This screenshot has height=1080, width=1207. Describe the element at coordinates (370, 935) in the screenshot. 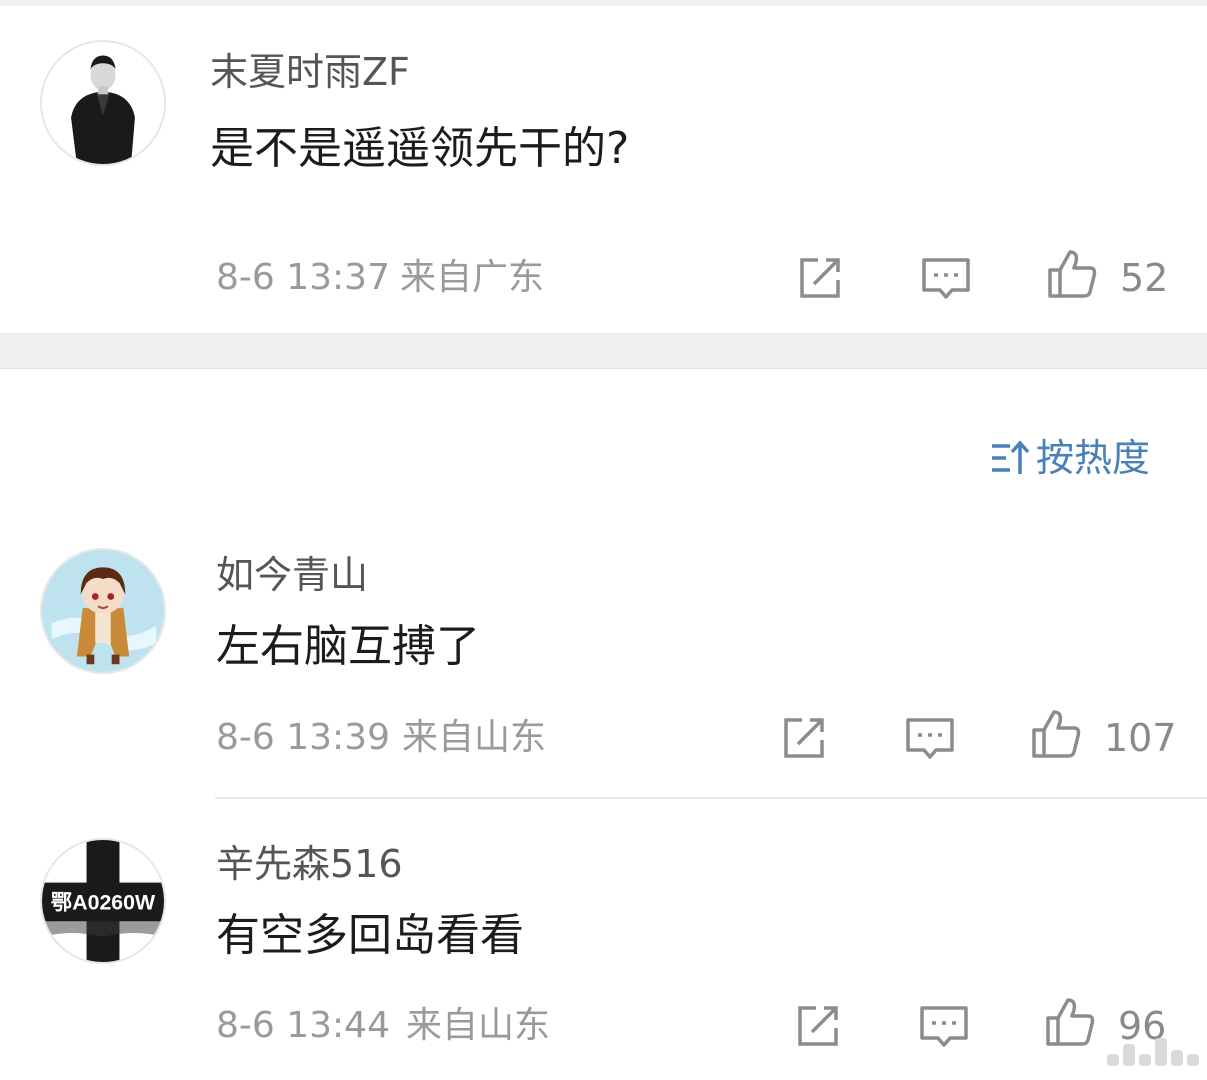

I see `comment-text: 有空多回岛看看` at that location.